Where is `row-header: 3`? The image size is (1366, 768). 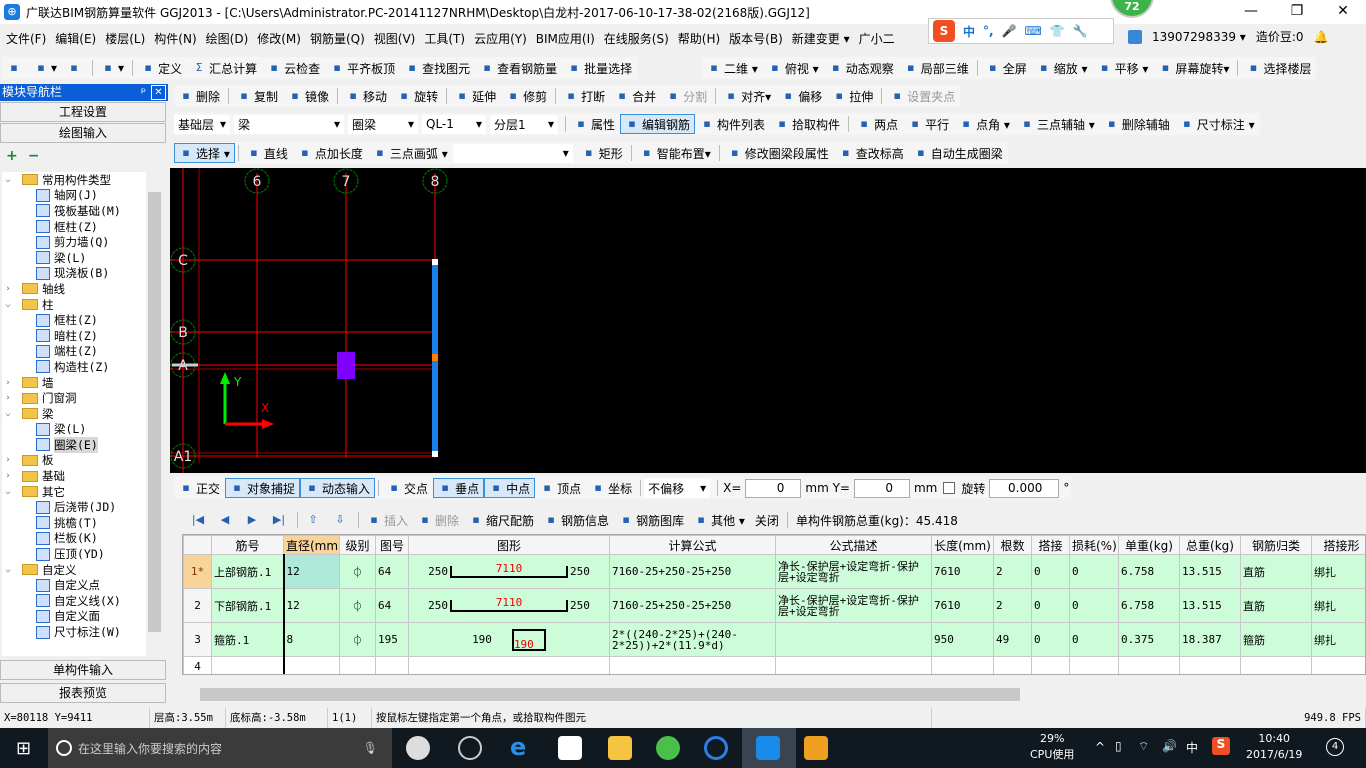
row-header: 3 is located at coordinates (197, 639).